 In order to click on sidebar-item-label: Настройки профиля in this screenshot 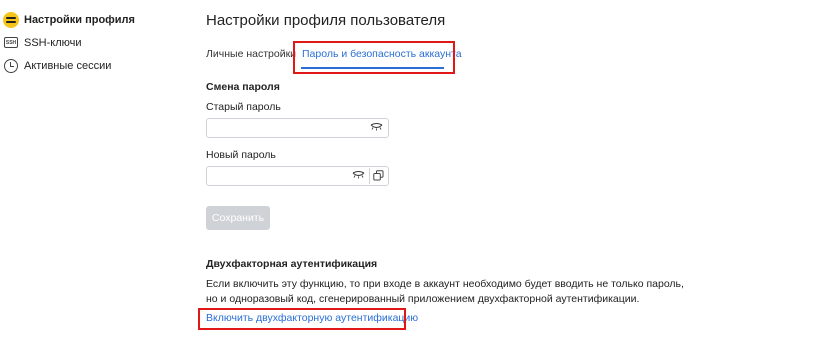, I will do `click(79, 19)`.